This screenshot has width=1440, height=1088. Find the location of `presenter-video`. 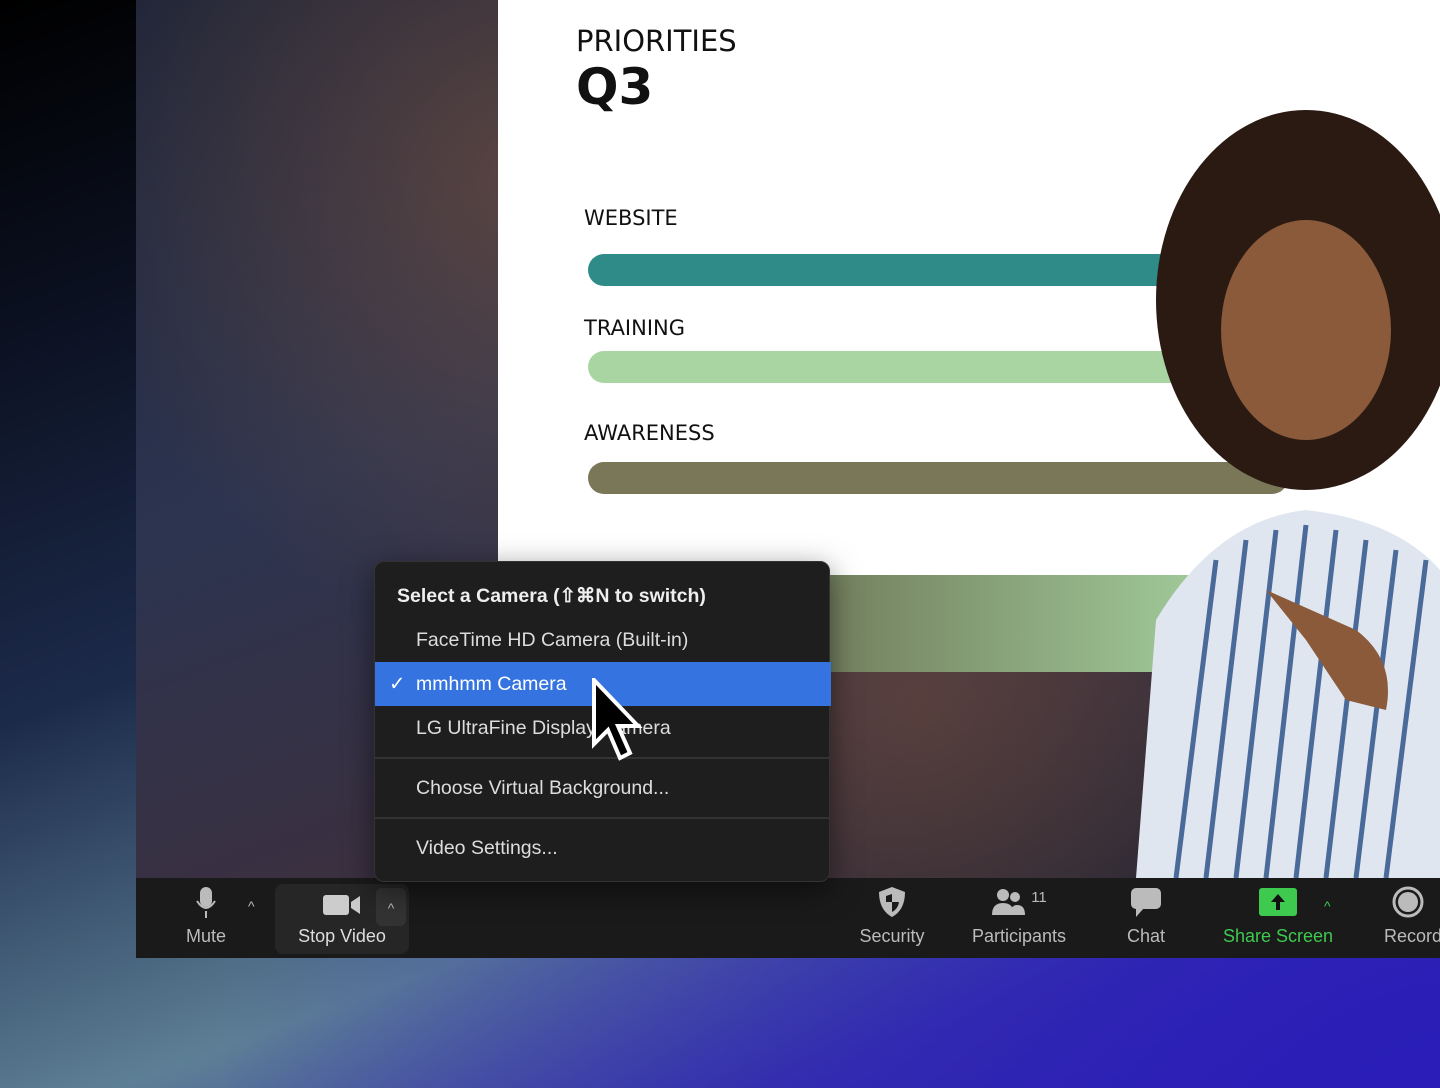

presenter-video is located at coordinates (1288, 494).